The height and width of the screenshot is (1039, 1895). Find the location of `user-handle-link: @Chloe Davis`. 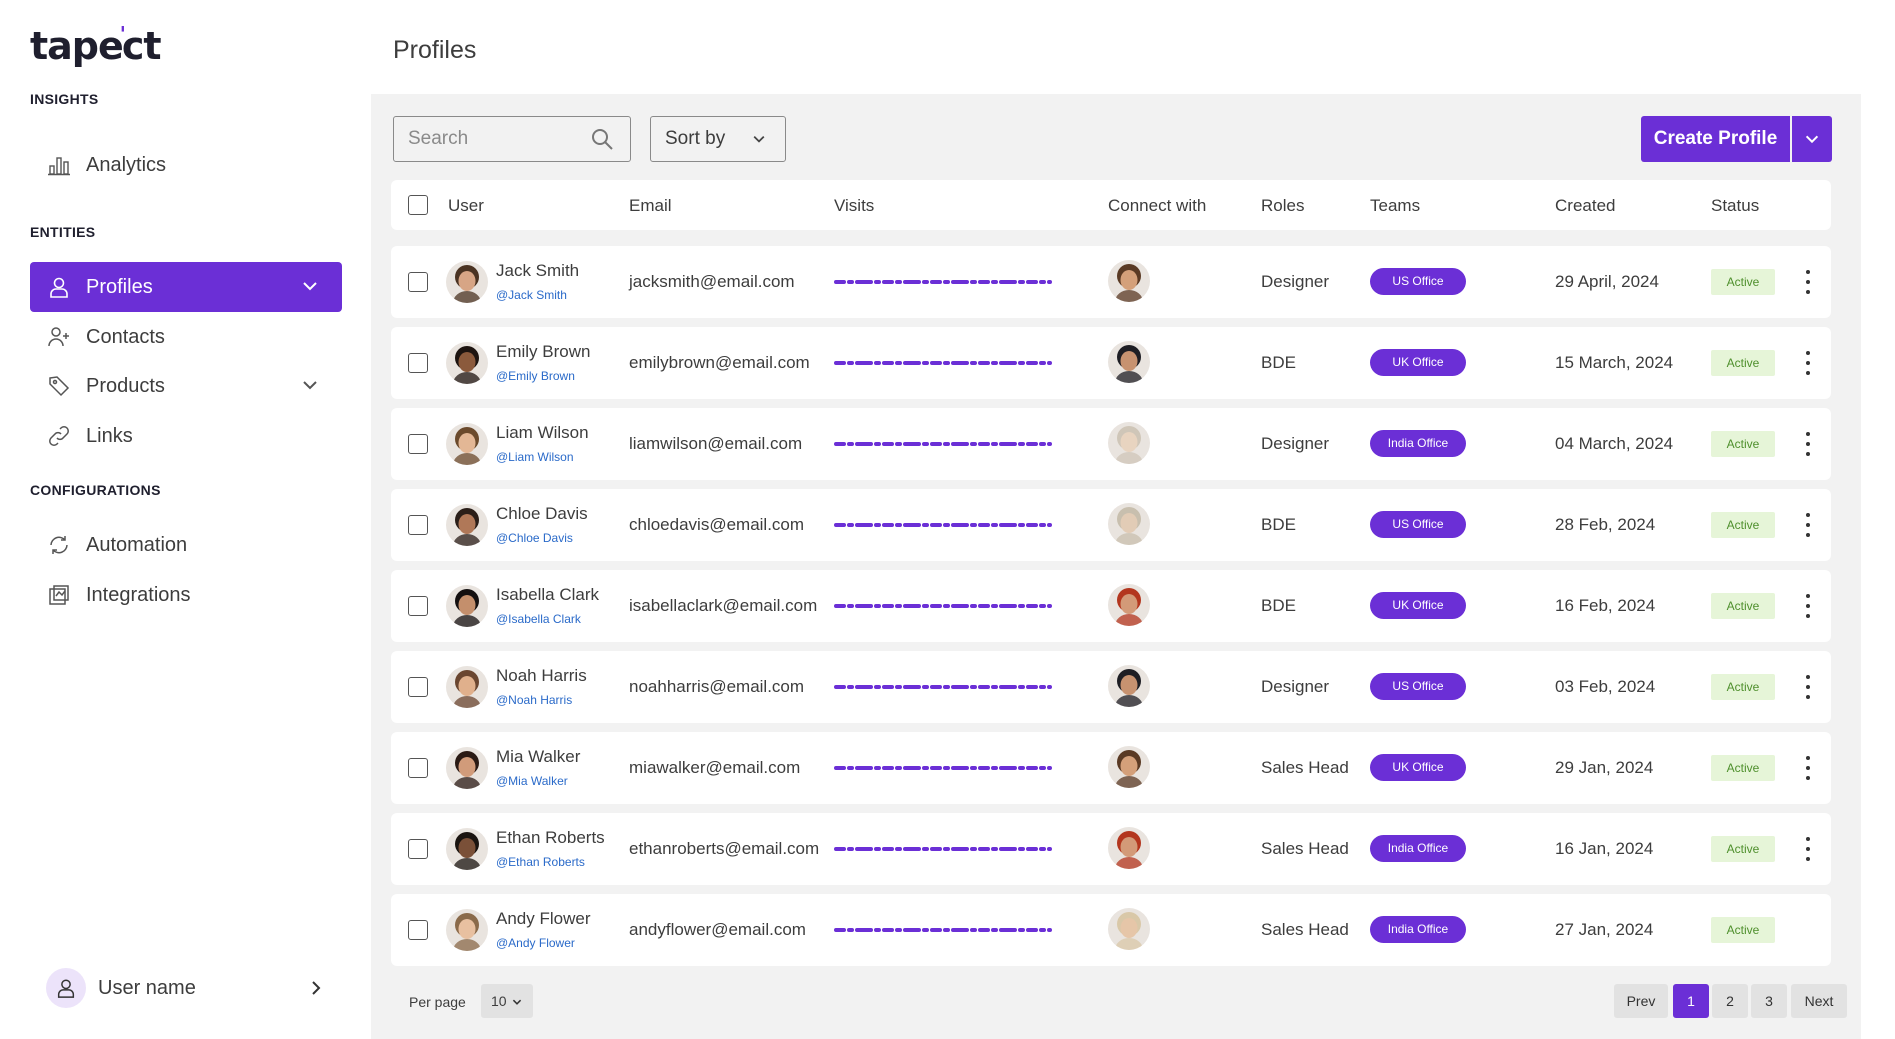

user-handle-link: @Chloe Davis is located at coordinates (534, 538).